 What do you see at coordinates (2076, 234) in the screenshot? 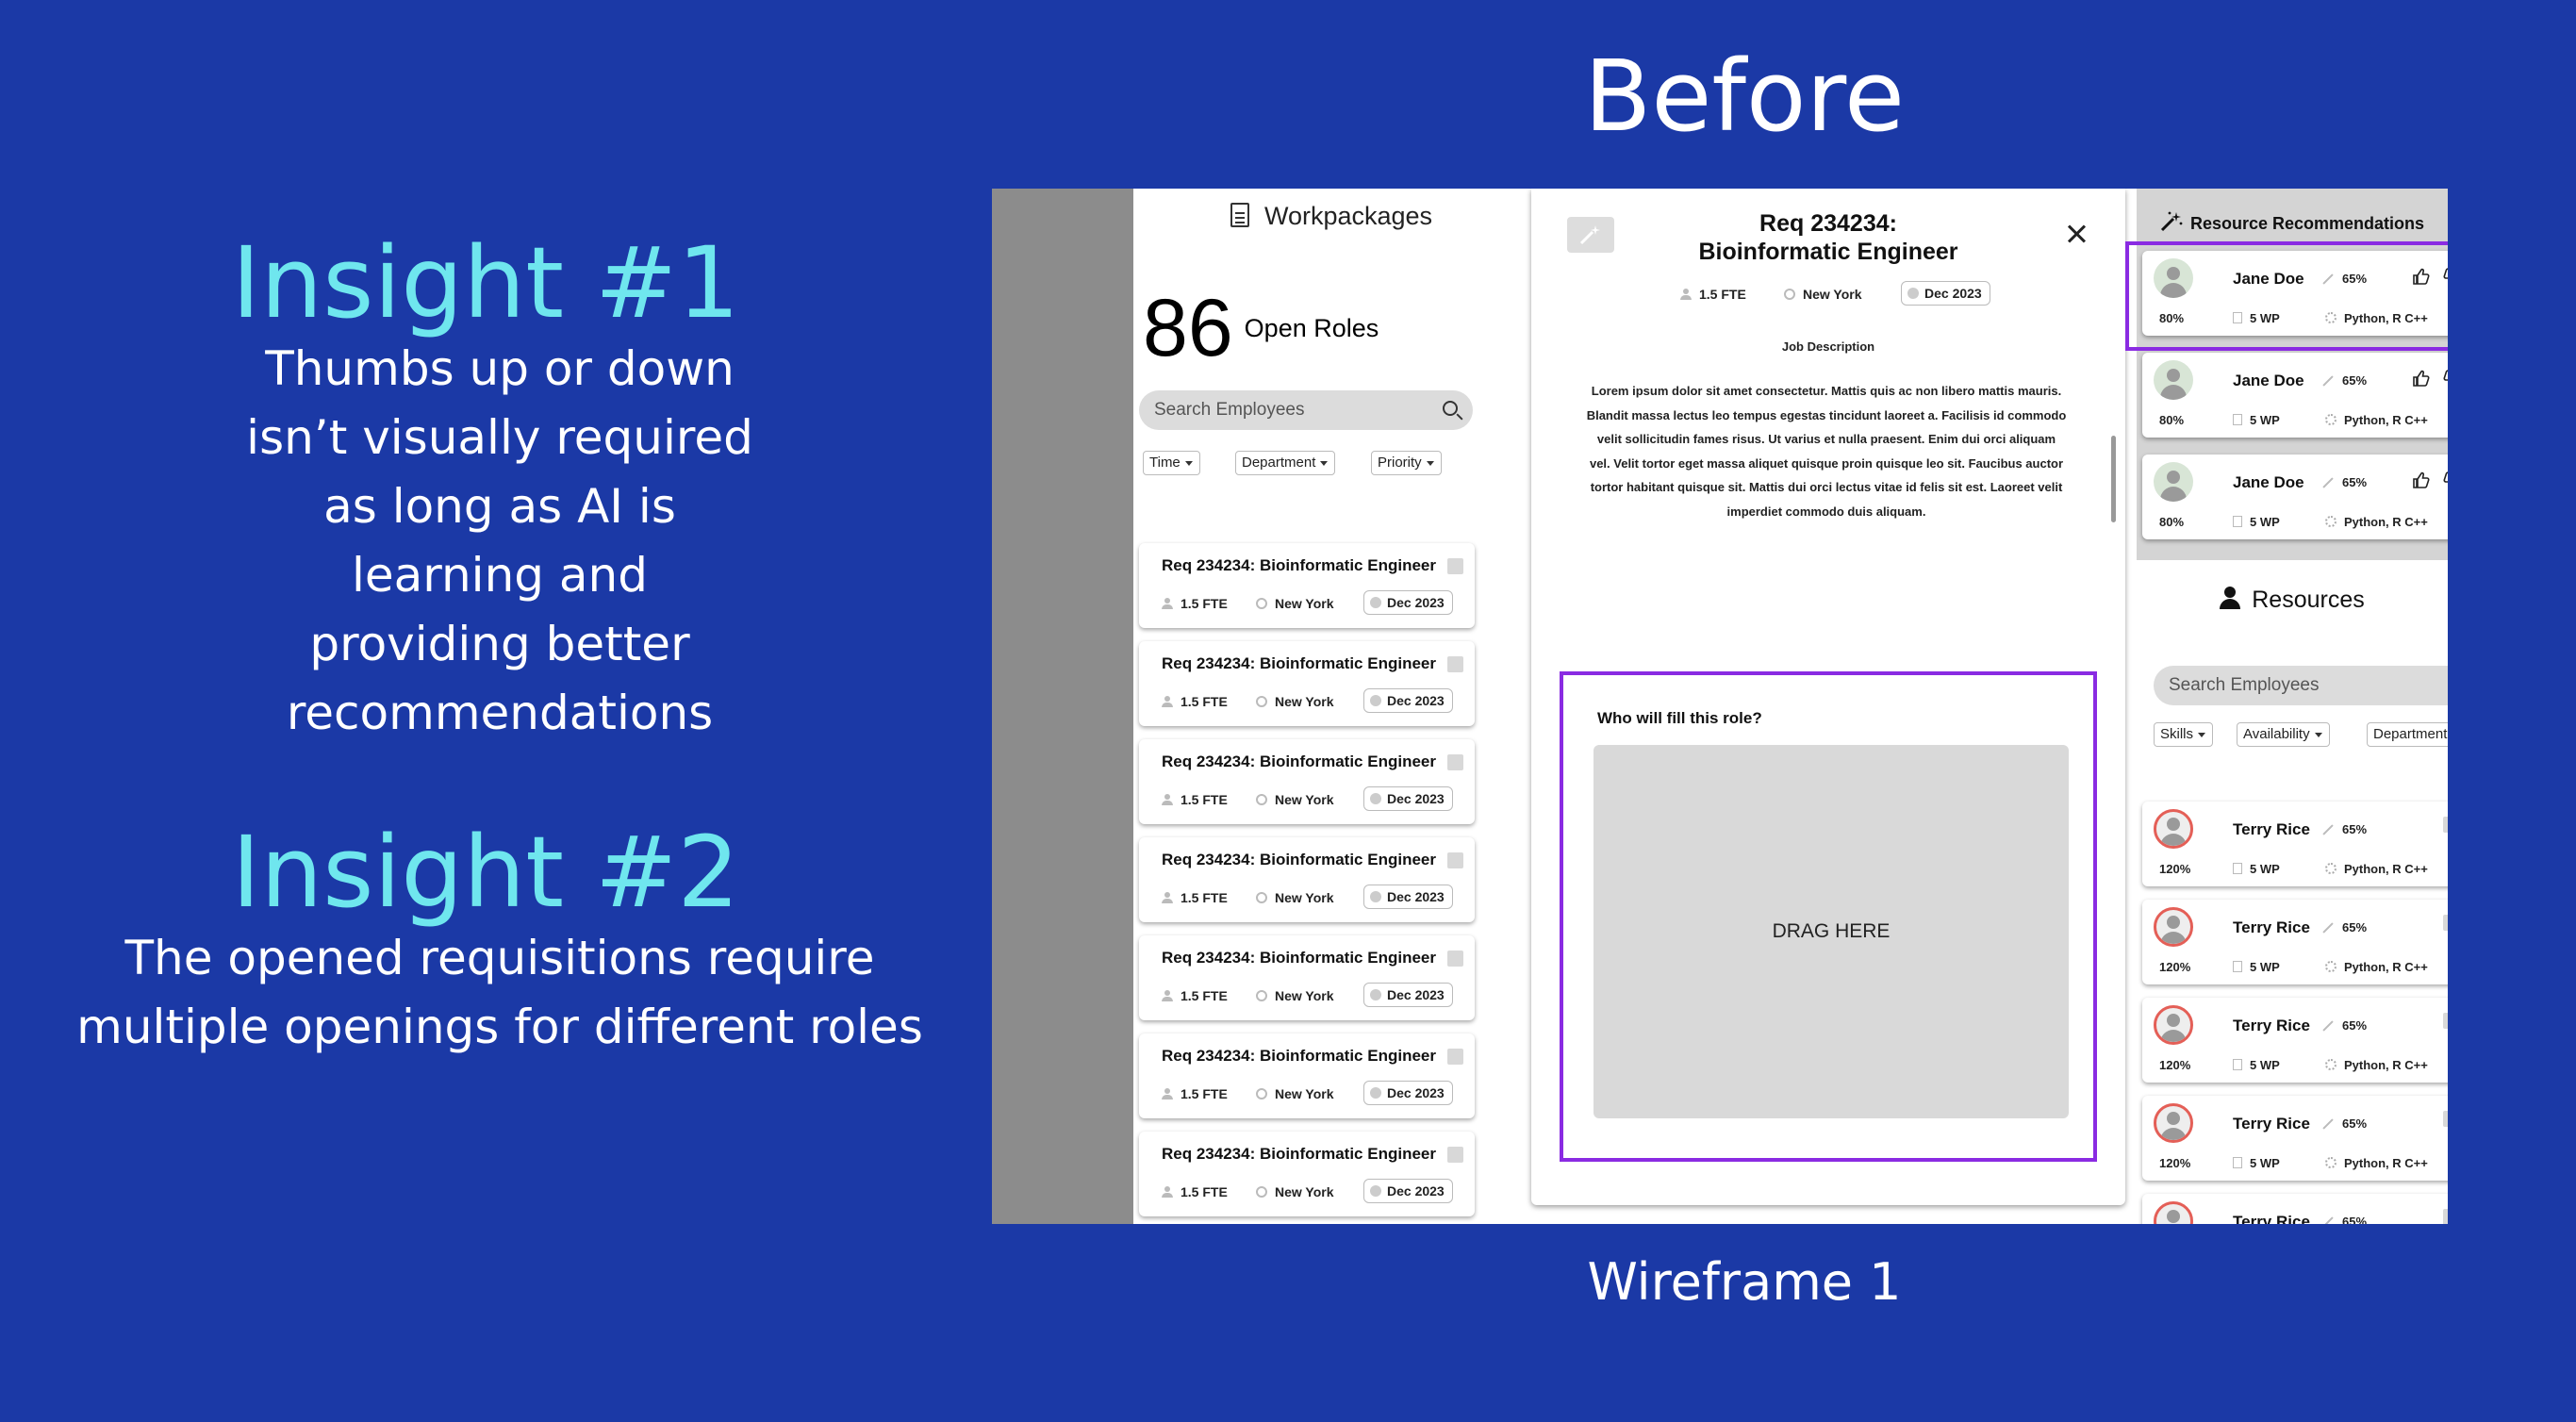
I see `close-icon` at bounding box center [2076, 234].